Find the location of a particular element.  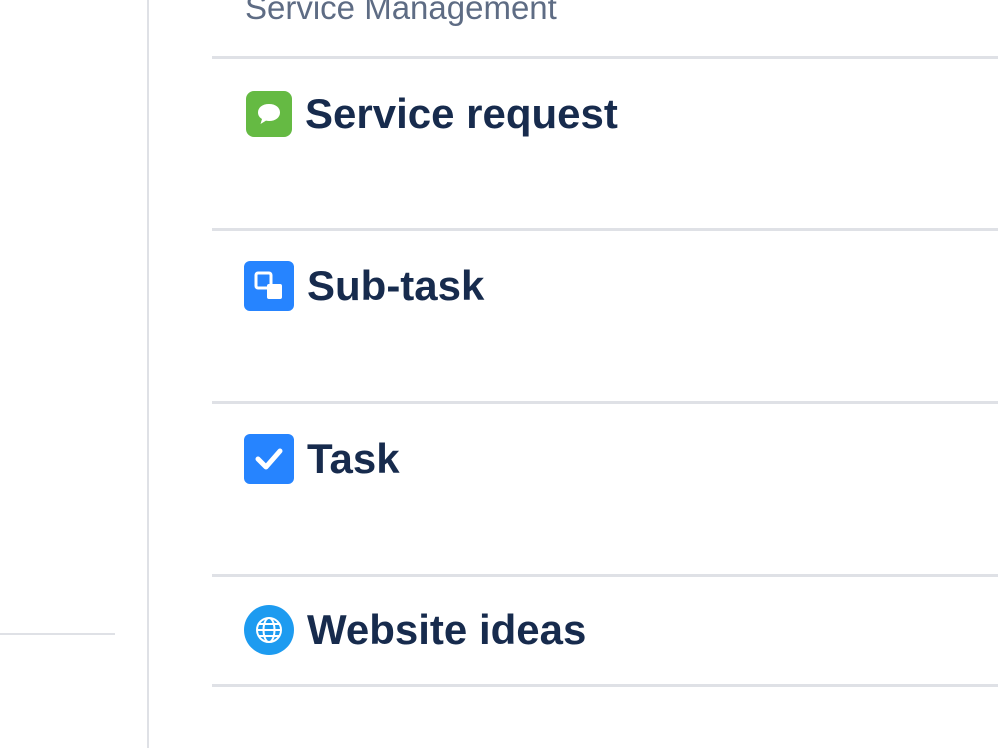

panel-divider is located at coordinates (148, 374).